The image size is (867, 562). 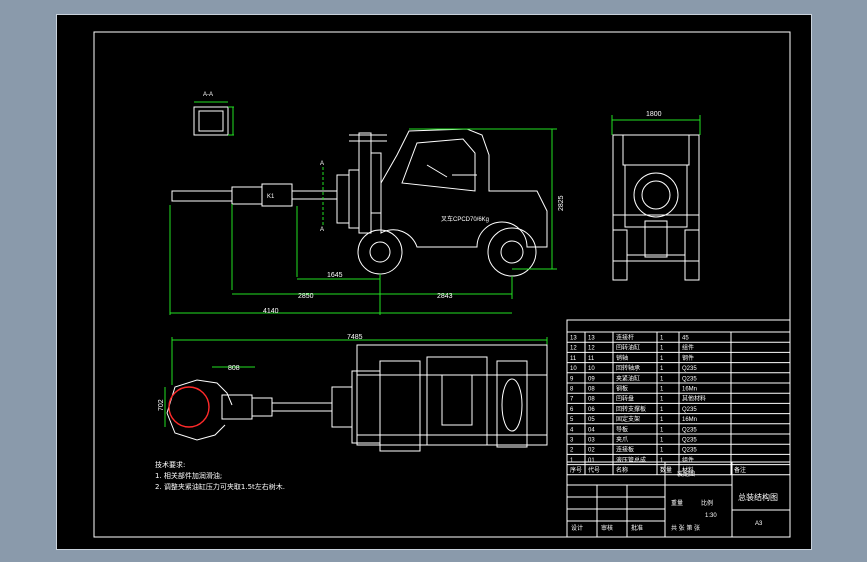 I want to click on bom-header-cell: 代号, so click(x=594, y=470).